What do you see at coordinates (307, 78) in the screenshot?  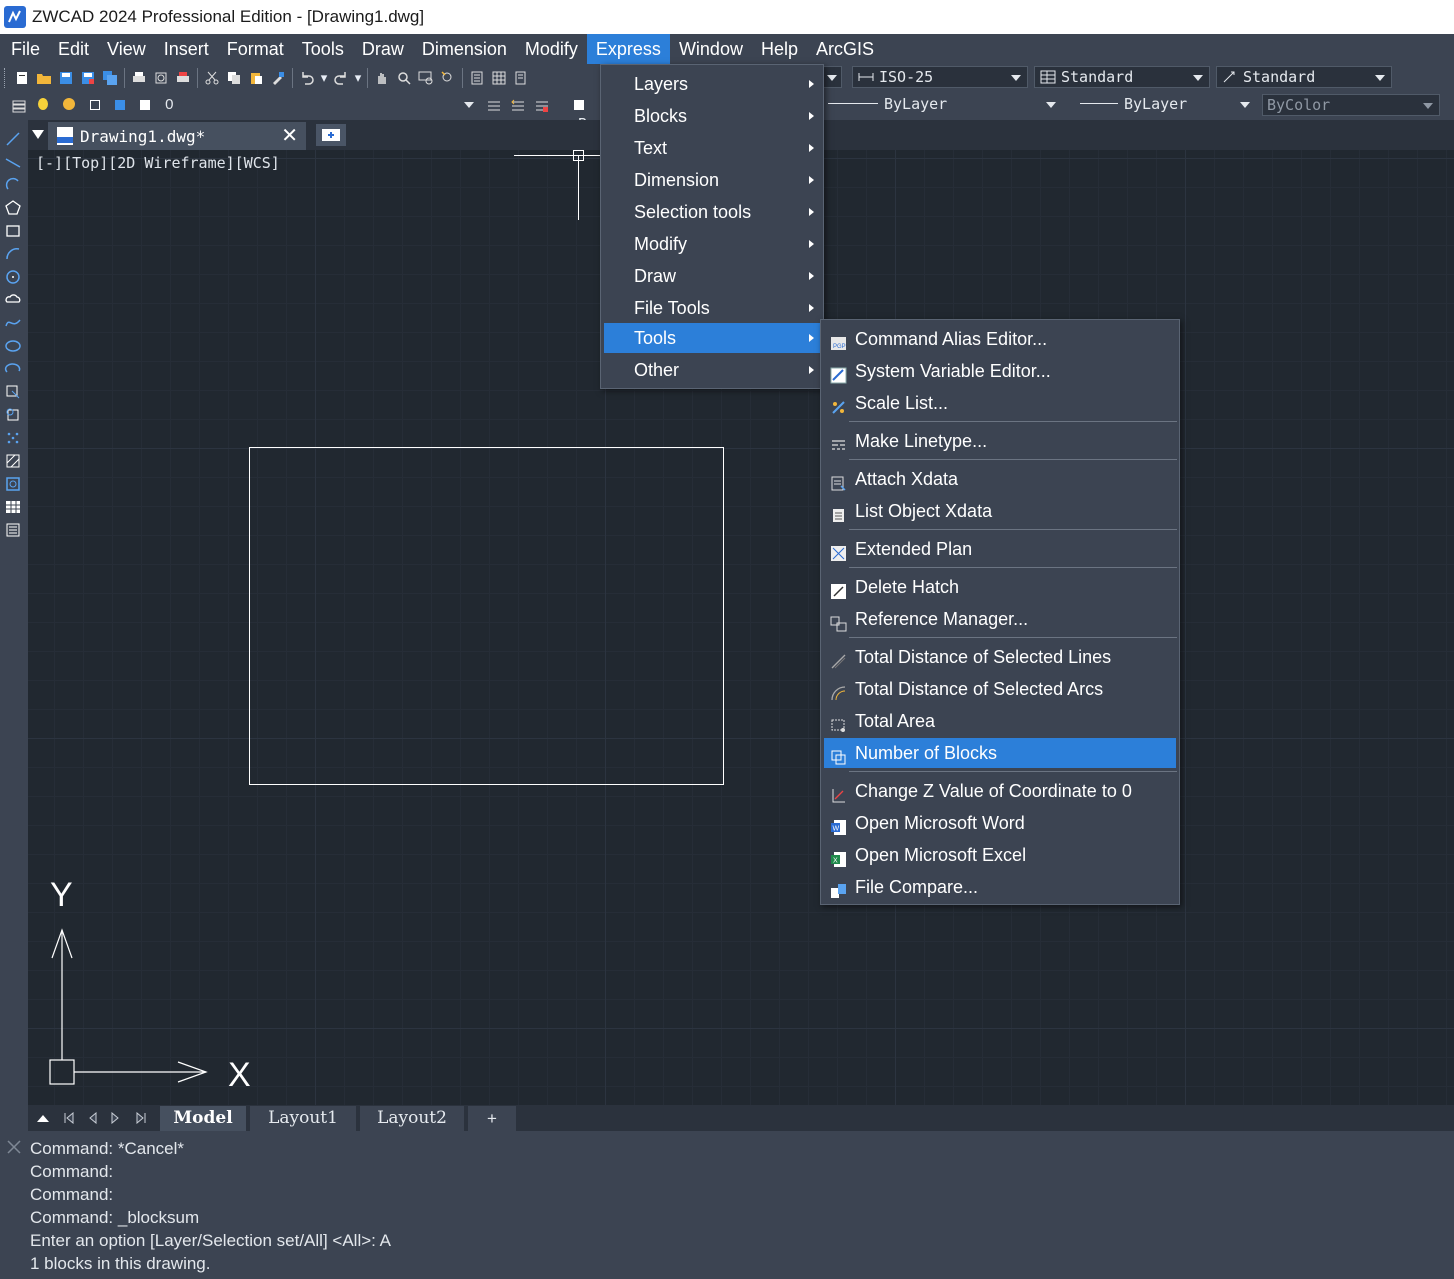 I see `undo-icon` at bounding box center [307, 78].